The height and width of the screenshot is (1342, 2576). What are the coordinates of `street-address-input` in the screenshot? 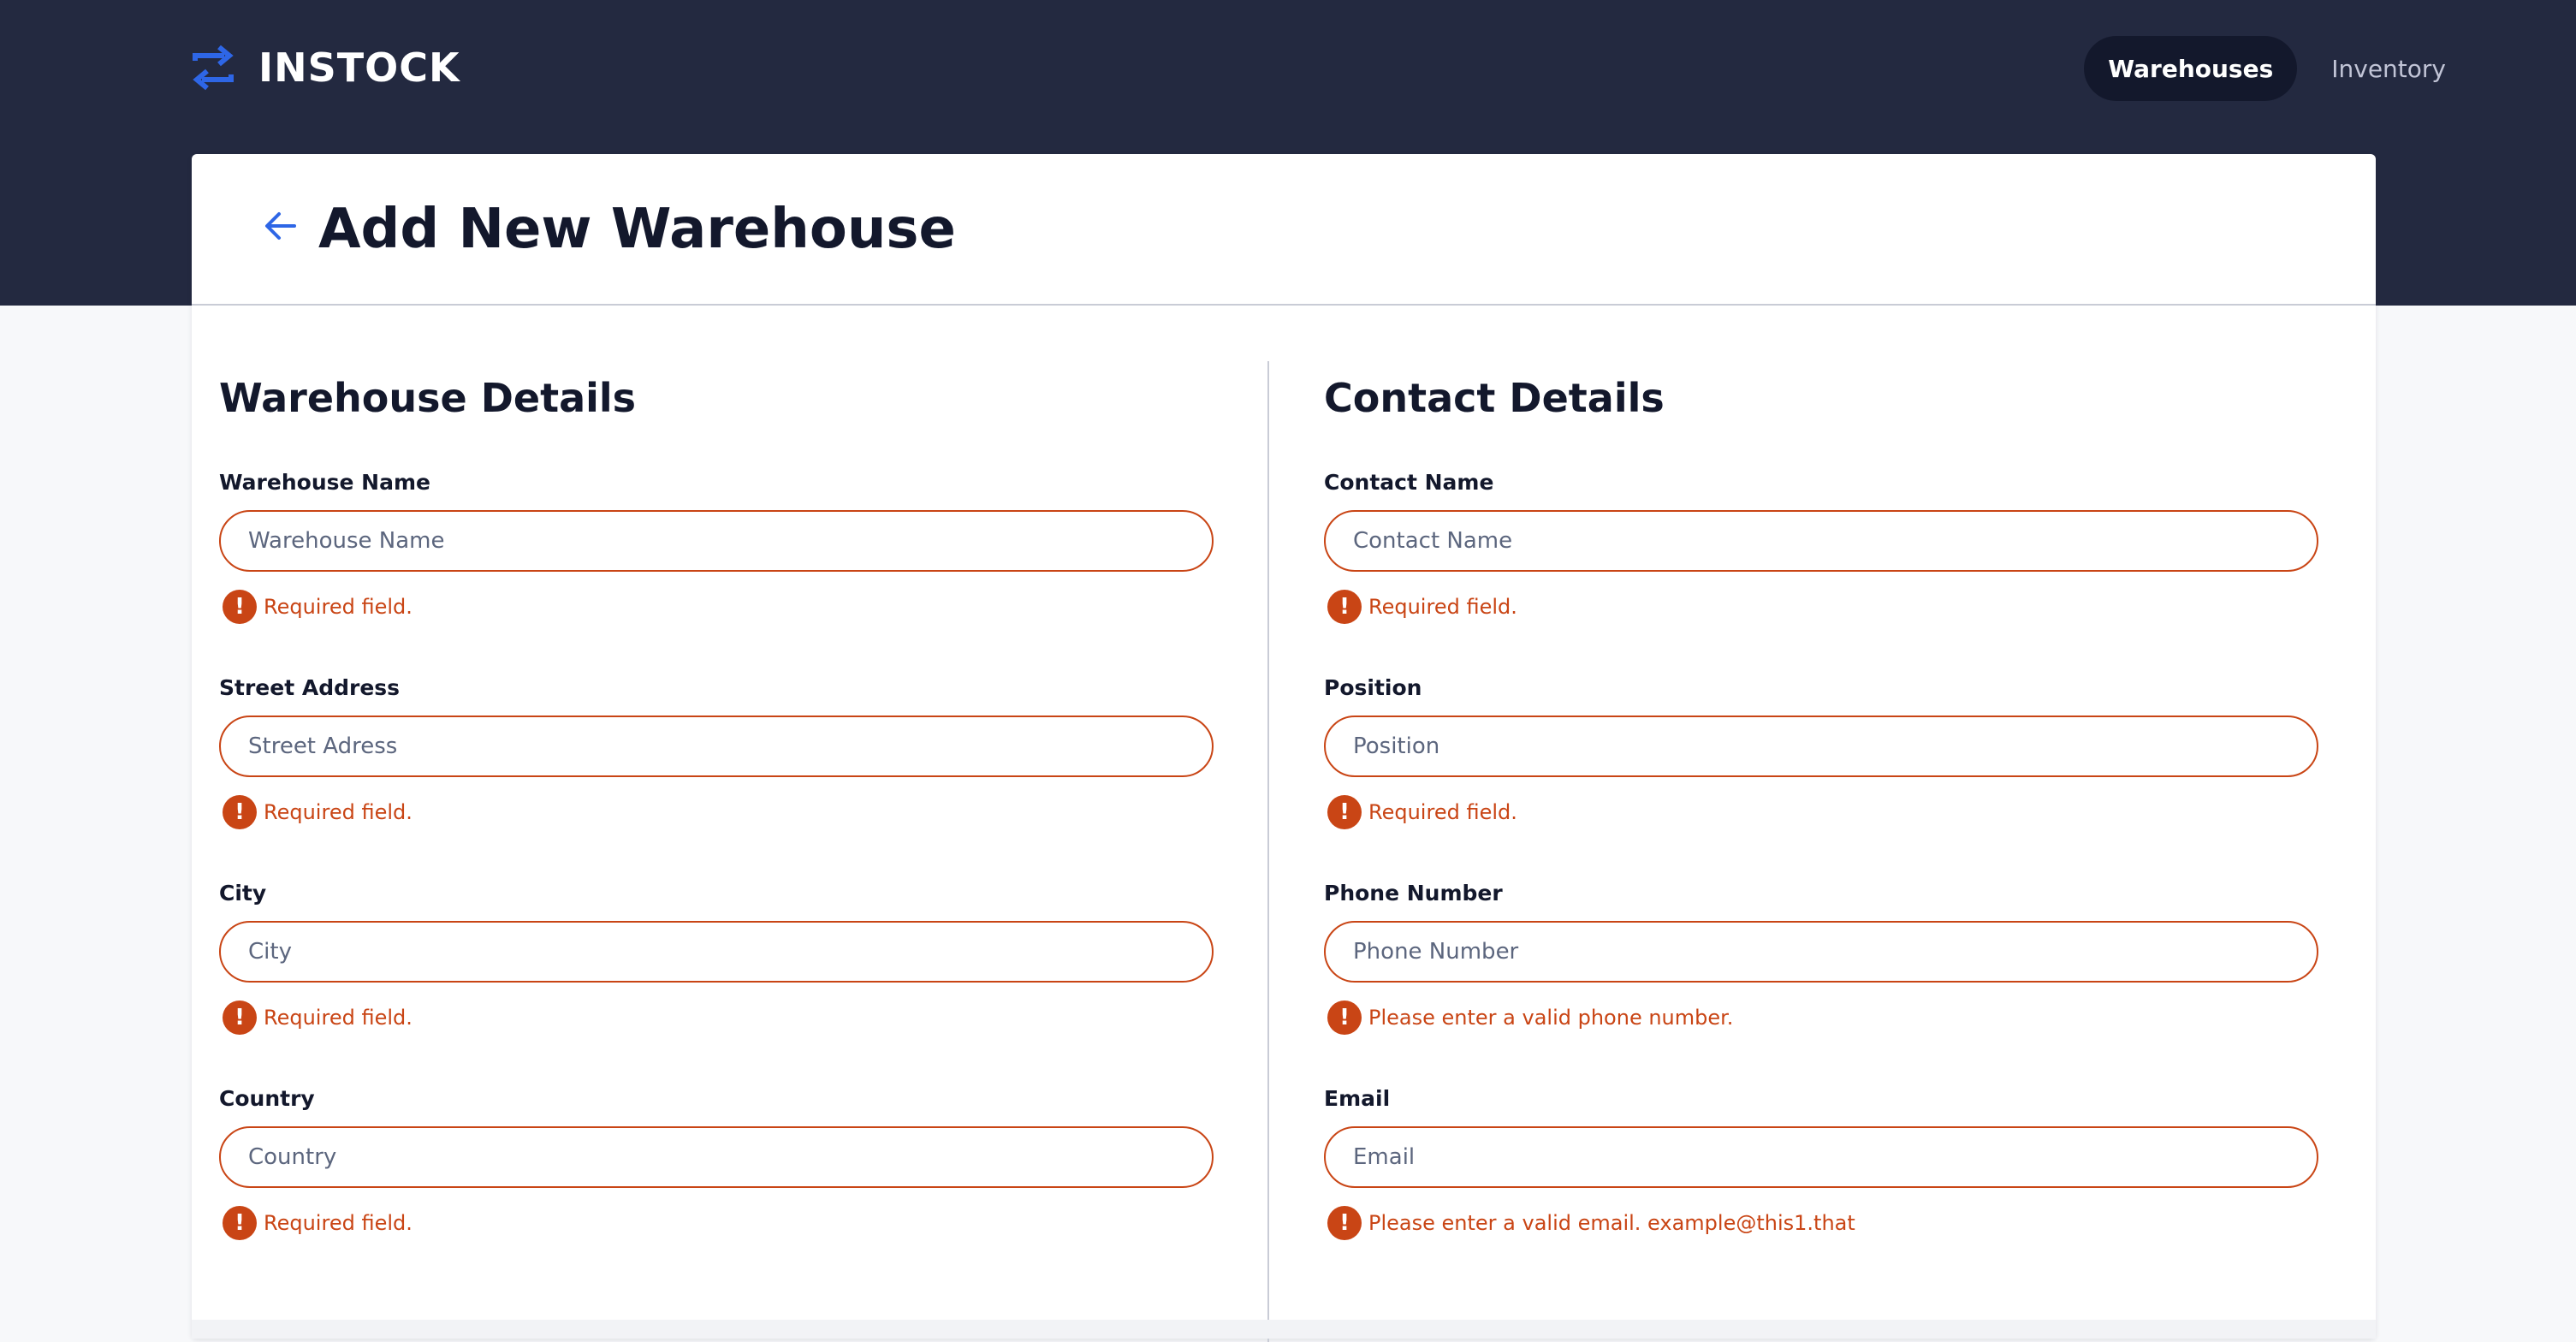 It's located at (716, 746).